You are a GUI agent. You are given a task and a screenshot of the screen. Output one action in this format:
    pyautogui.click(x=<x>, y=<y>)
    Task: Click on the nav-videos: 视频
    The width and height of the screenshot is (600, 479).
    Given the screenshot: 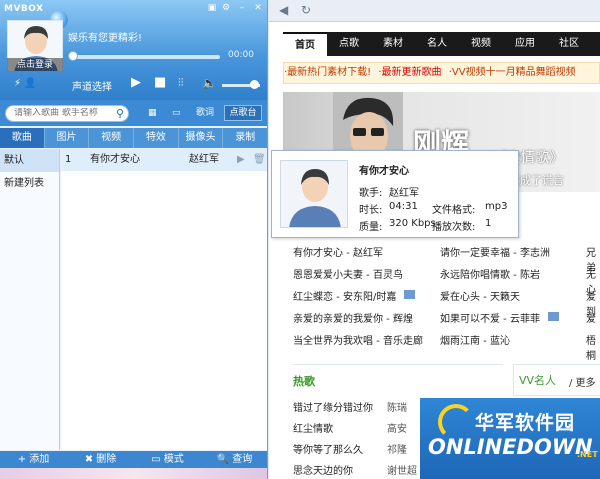 What is the action you would take?
    pyautogui.click(x=481, y=44)
    